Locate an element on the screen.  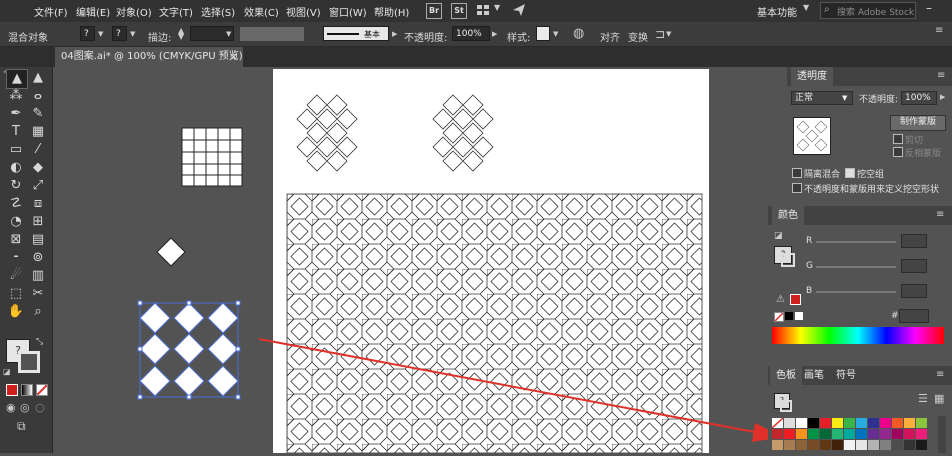
none-mode-button is located at coordinates (42, 390).